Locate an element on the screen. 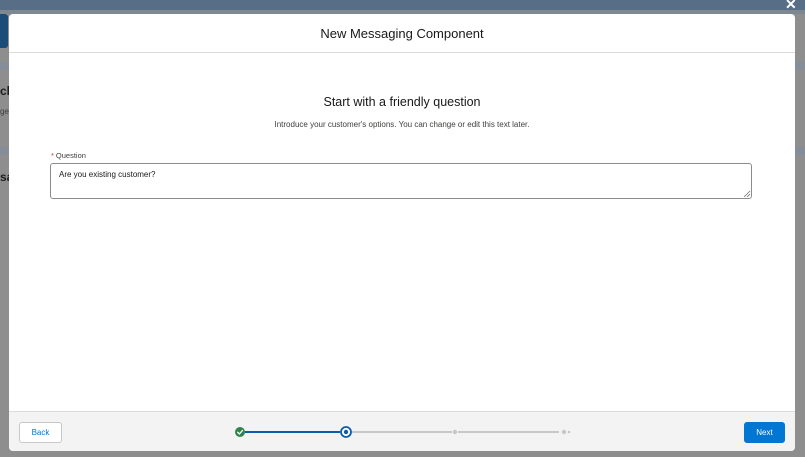  modal-title: New Messaging Component is located at coordinates (402, 33).